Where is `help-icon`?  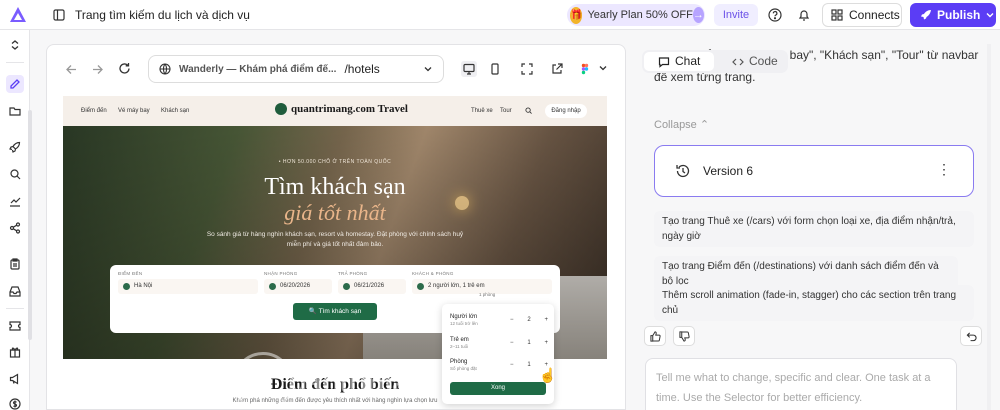 help-icon is located at coordinates (775, 15).